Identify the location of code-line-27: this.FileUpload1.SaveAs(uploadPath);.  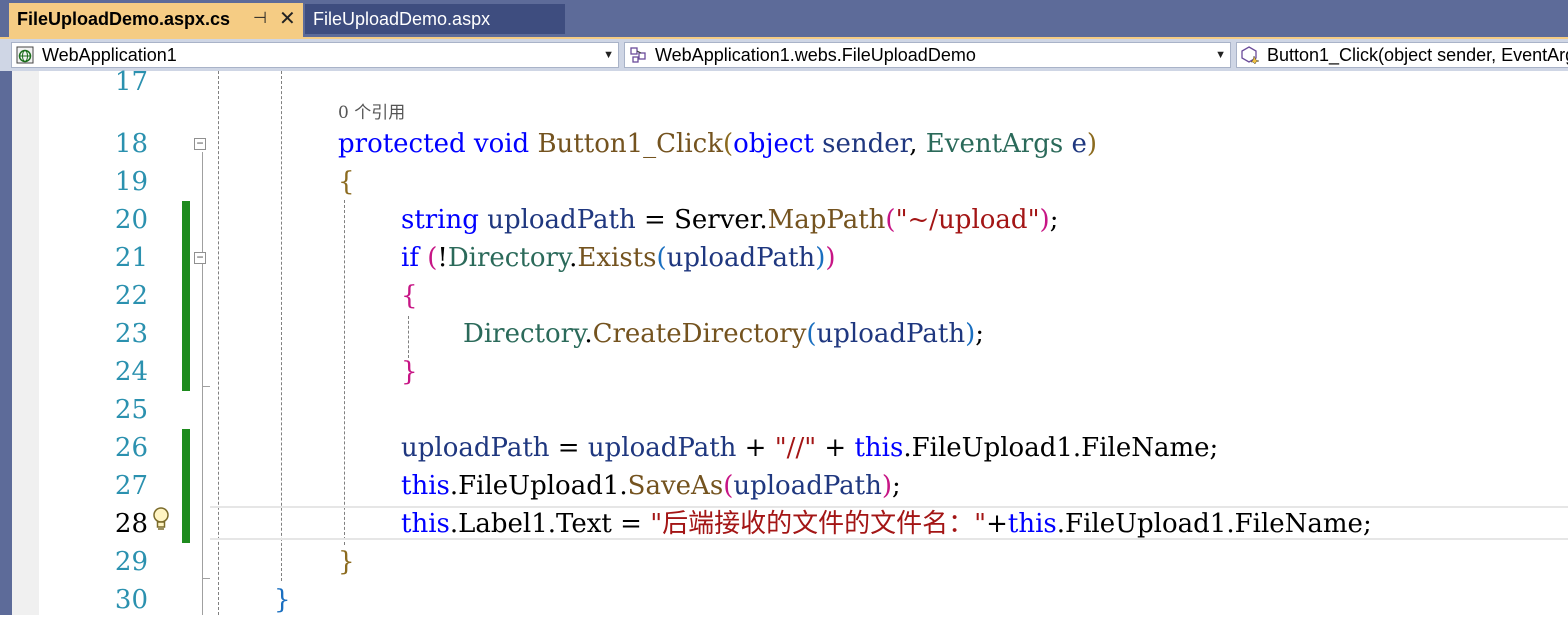
(651, 486).